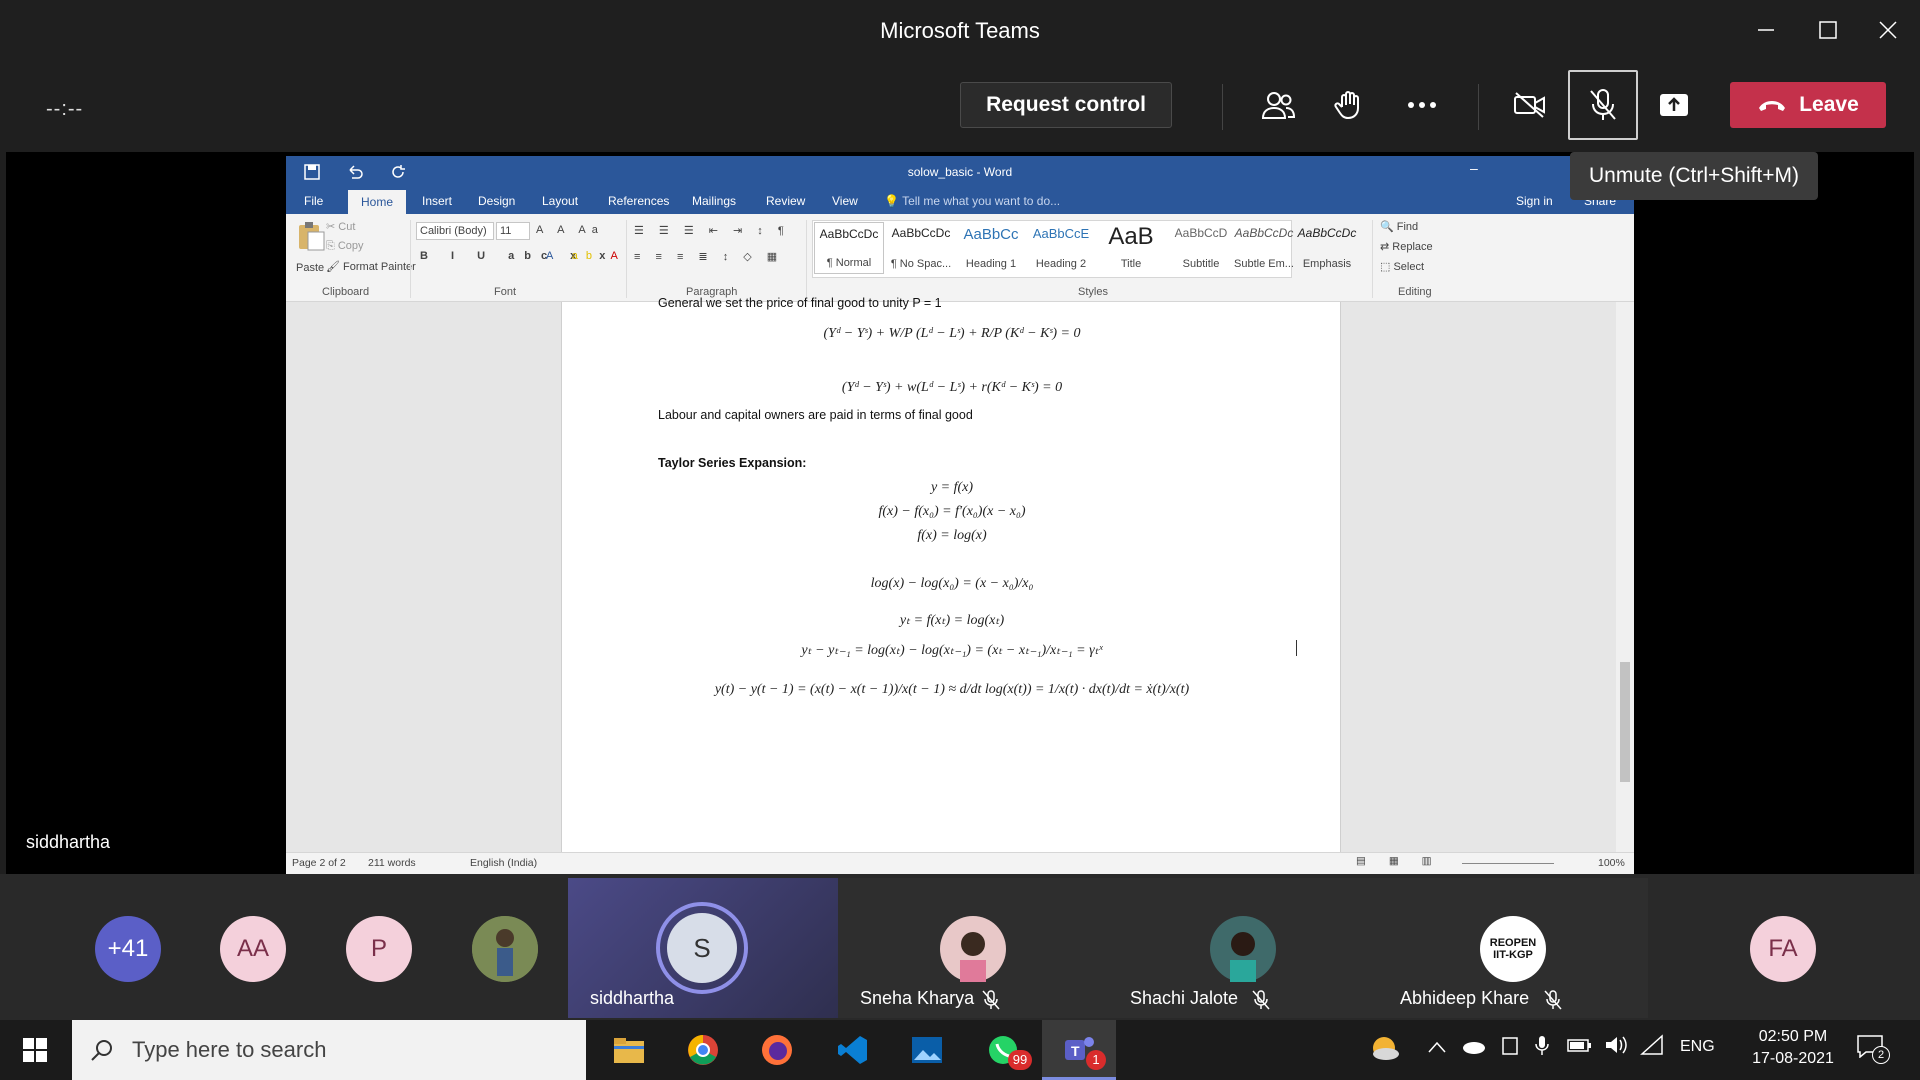 Image resolution: width=1920 pixels, height=1080 pixels. What do you see at coordinates (310, 268) in the screenshot?
I see `paste-label: Paste` at bounding box center [310, 268].